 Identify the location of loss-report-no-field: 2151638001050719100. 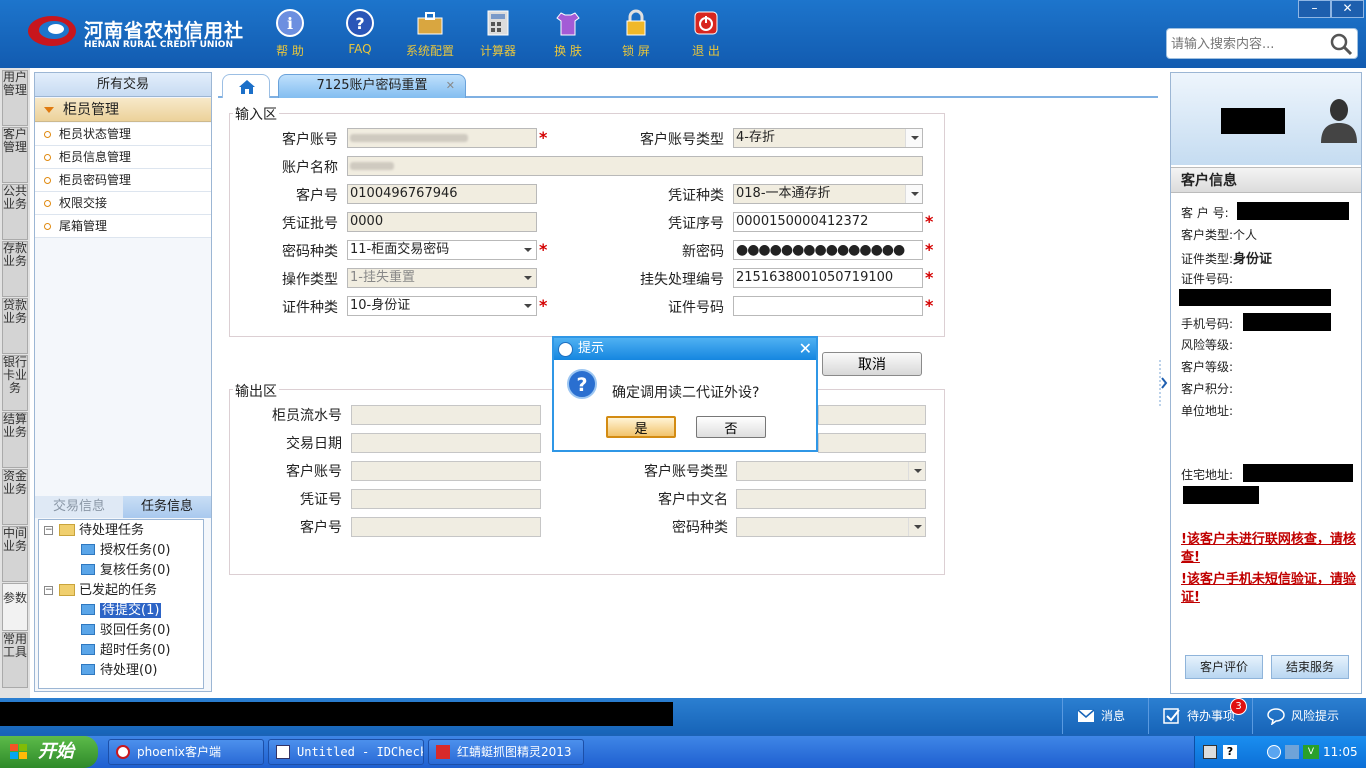
(828, 278).